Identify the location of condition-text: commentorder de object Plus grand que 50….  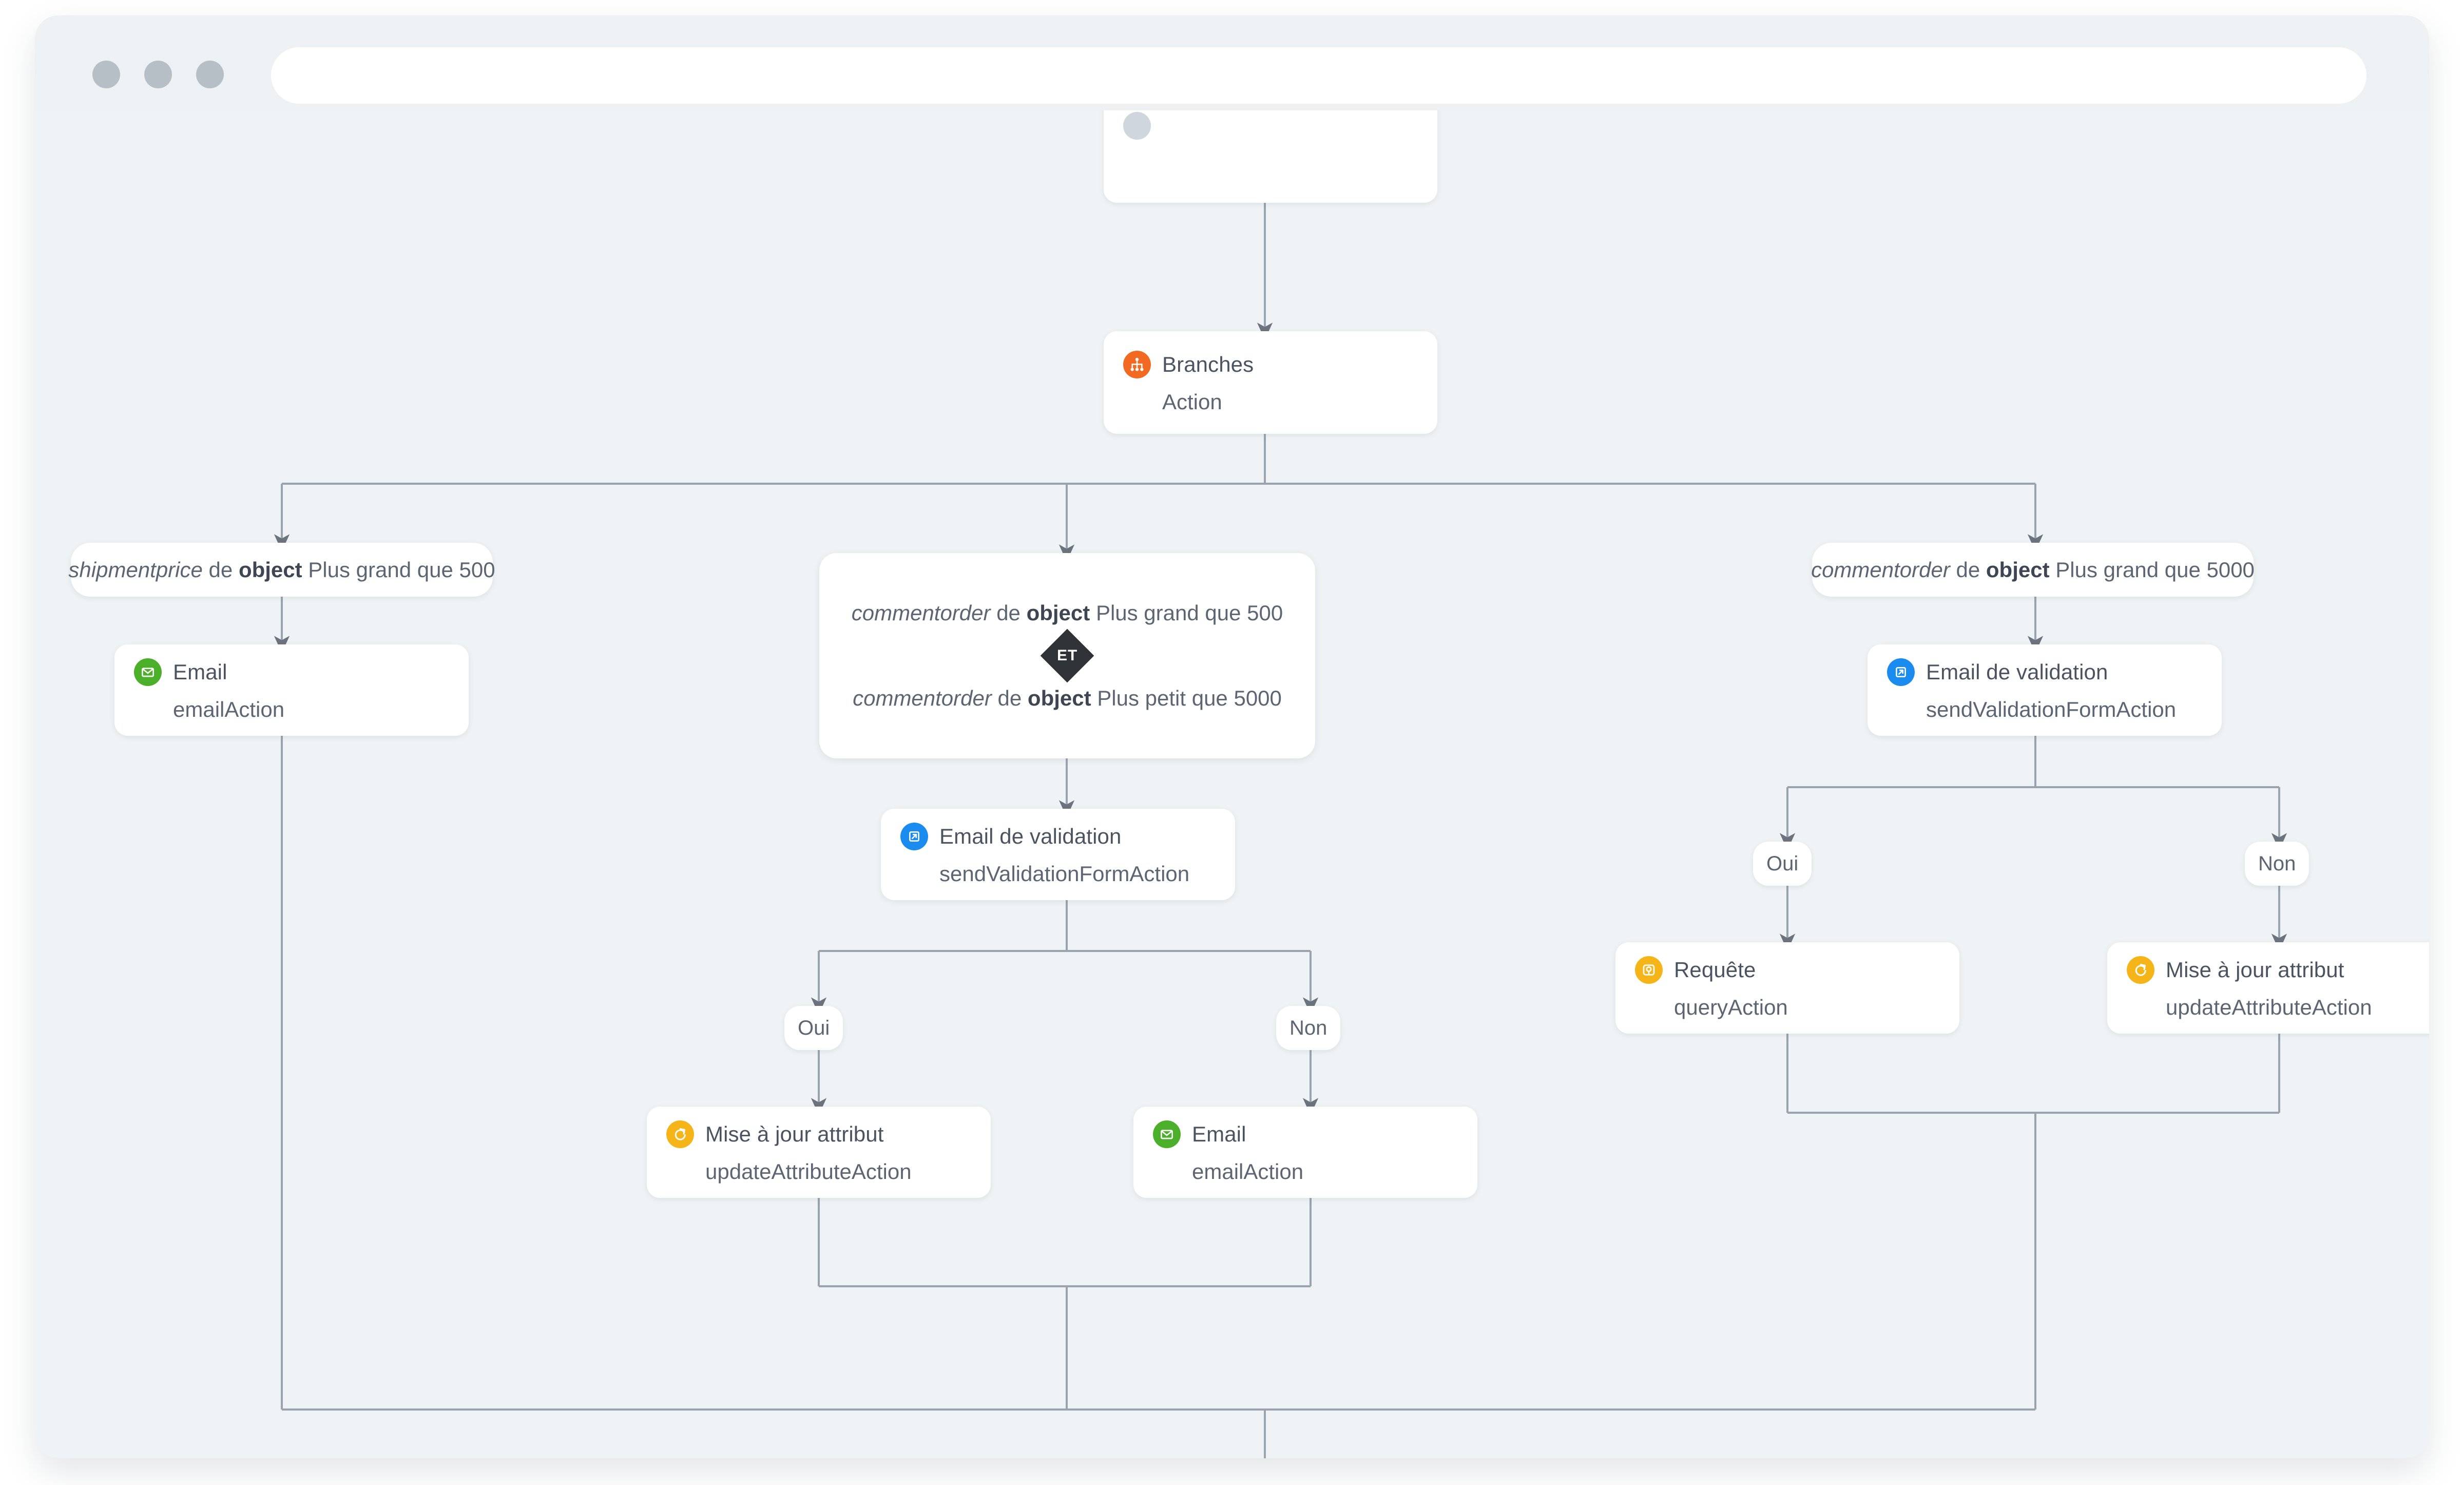
(2033, 570).